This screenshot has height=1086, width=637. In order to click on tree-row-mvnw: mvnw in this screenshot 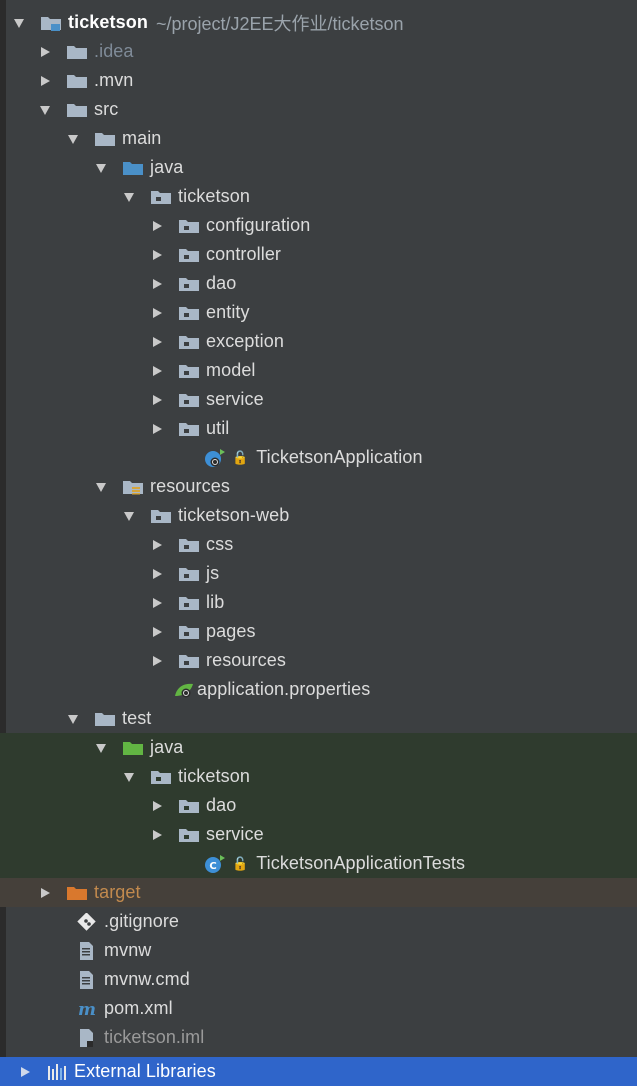, I will do `click(318, 950)`.